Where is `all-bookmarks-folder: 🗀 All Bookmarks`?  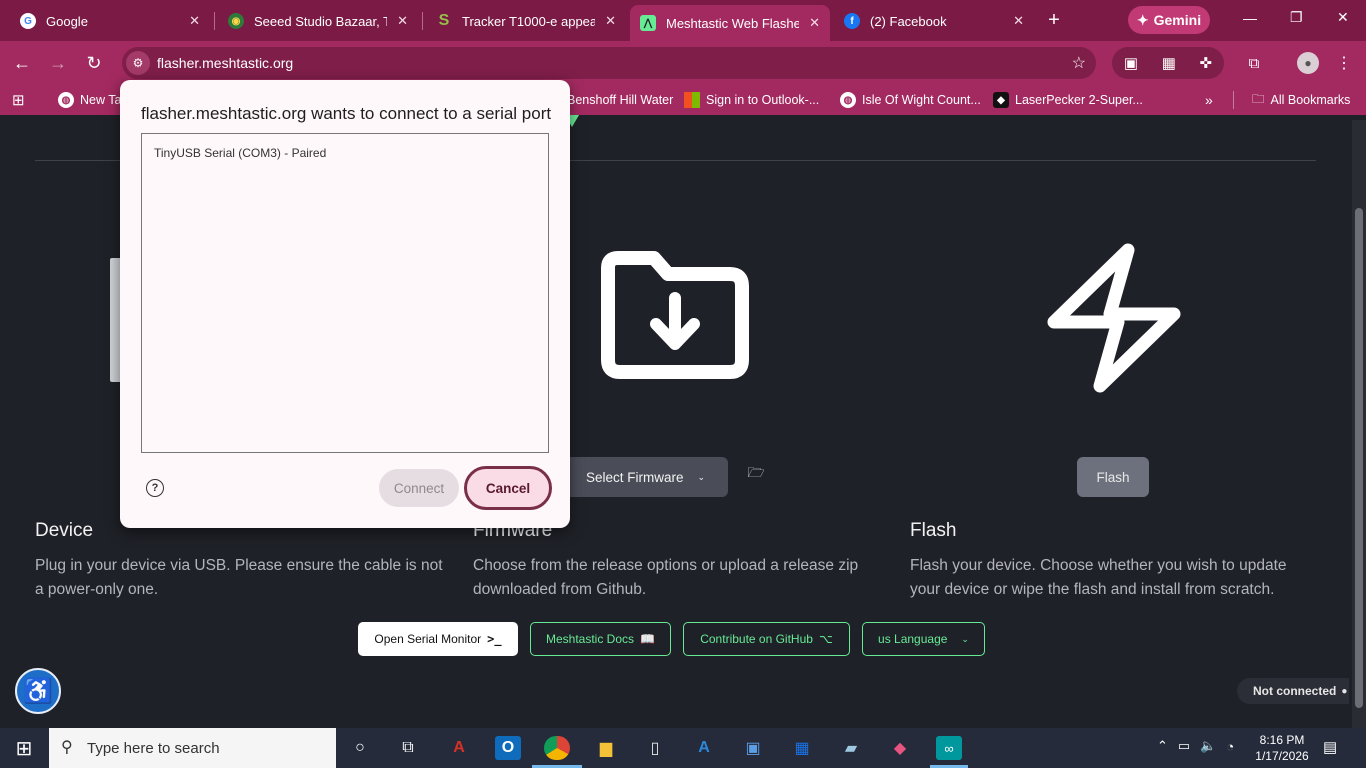
all-bookmarks-folder: 🗀 All Bookmarks is located at coordinates (1301, 100).